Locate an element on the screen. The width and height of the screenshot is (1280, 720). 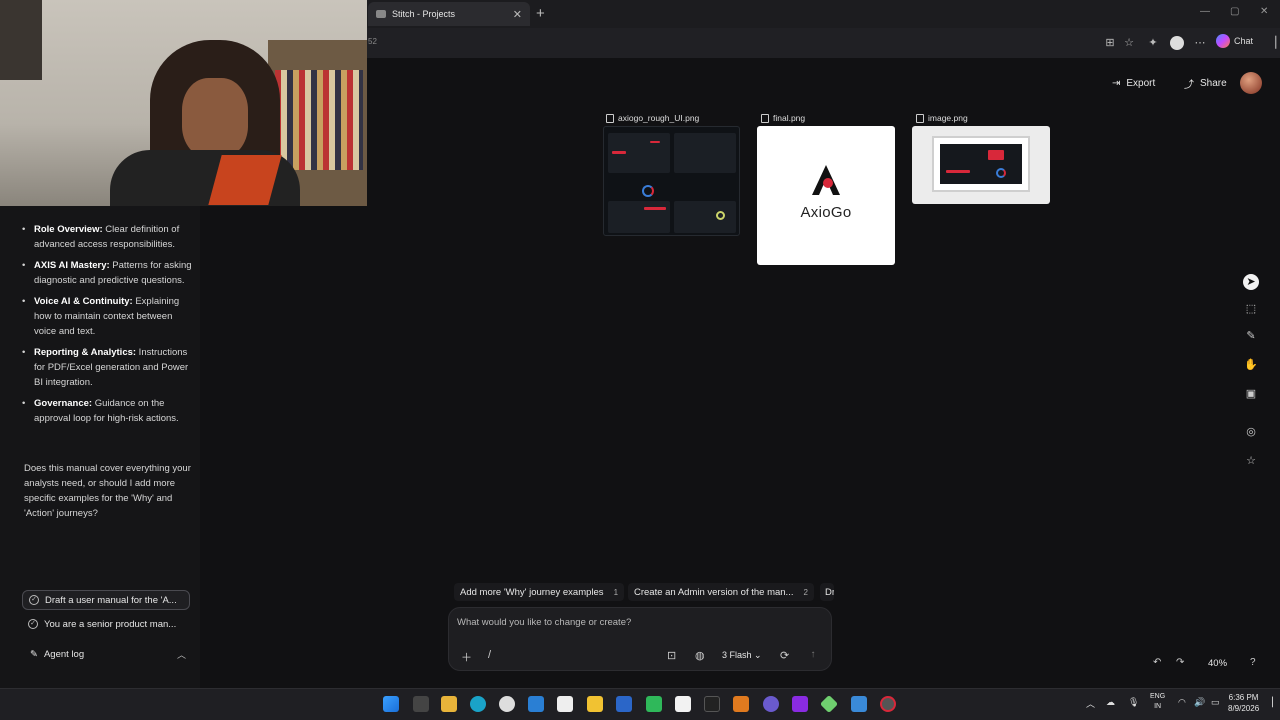
sidebar-toggle-icon: ▕ is located at coordinates (1272, 43).